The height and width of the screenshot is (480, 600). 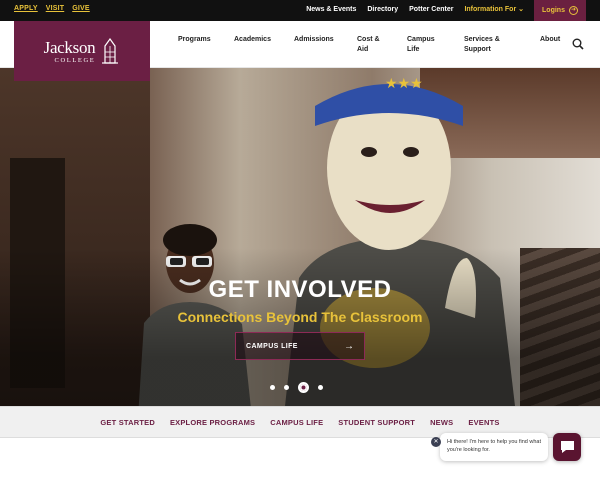 What do you see at coordinates (431, 9) in the screenshot?
I see `potter-center-link: Potter Center` at bounding box center [431, 9].